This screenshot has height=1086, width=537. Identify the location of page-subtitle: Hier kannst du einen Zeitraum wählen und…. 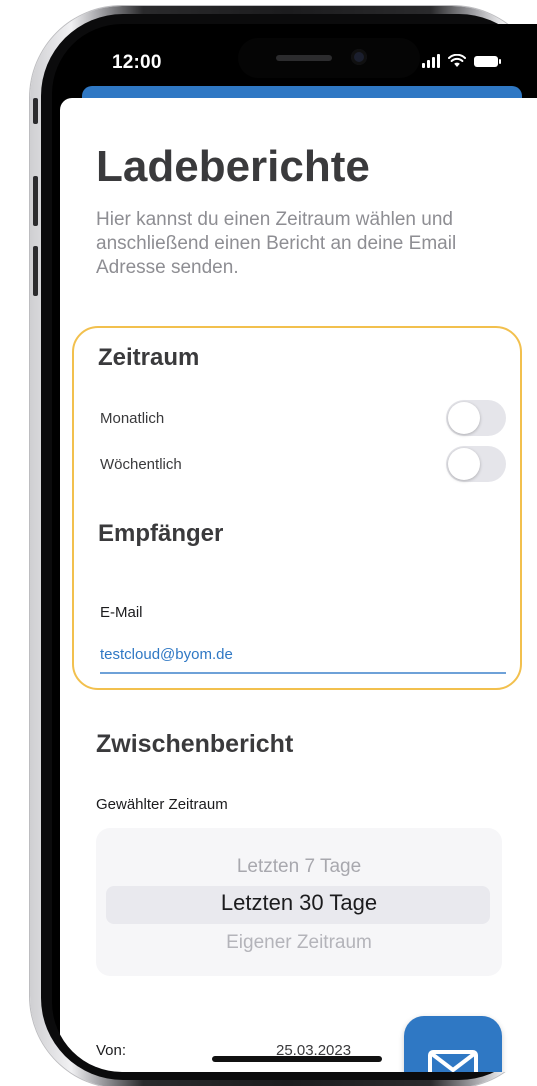
(276, 243).